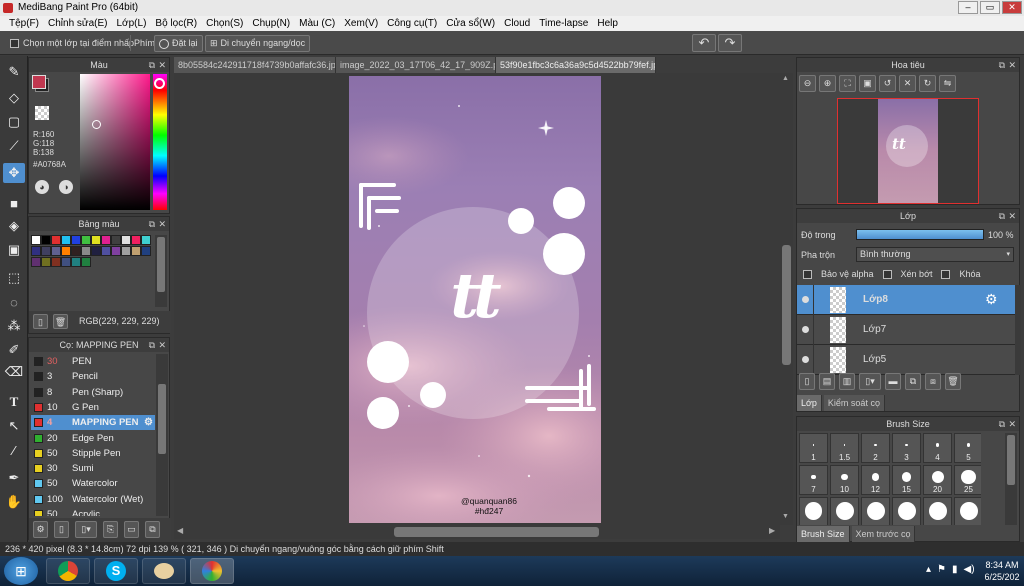 The height and width of the screenshot is (586, 1024). I want to click on menu-window: Cửa sổ(W), so click(472, 23).